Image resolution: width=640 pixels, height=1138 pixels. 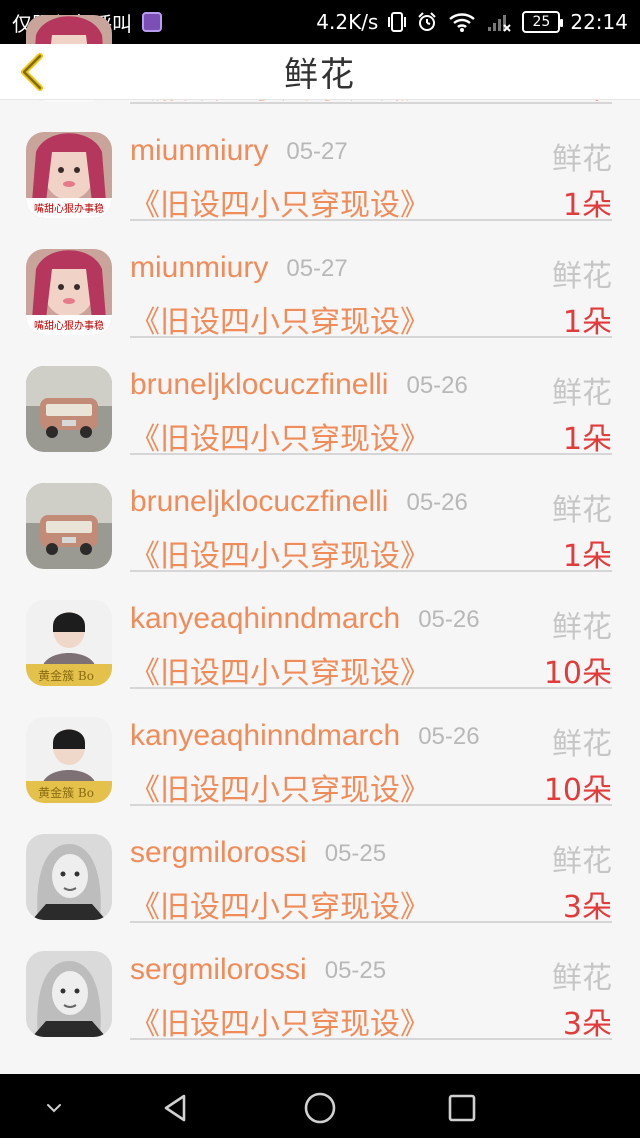 I want to click on chevron-down-icon, so click(x=54, y=1108).